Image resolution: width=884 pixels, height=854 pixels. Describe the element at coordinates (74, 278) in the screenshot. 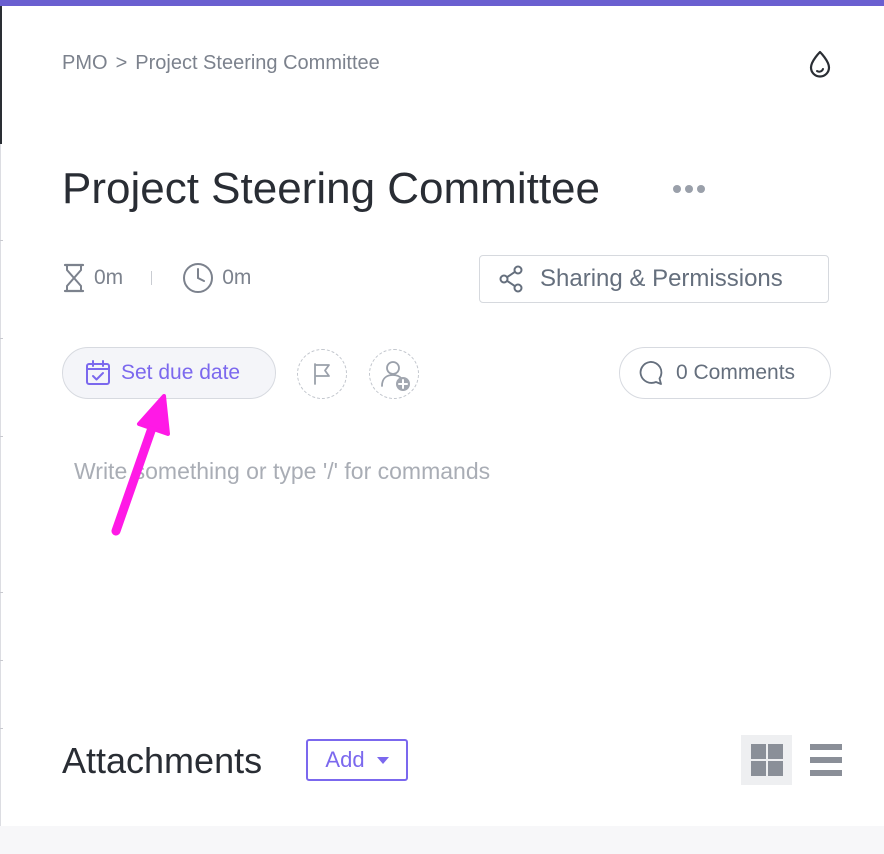

I see `hourglass-icon` at that location.